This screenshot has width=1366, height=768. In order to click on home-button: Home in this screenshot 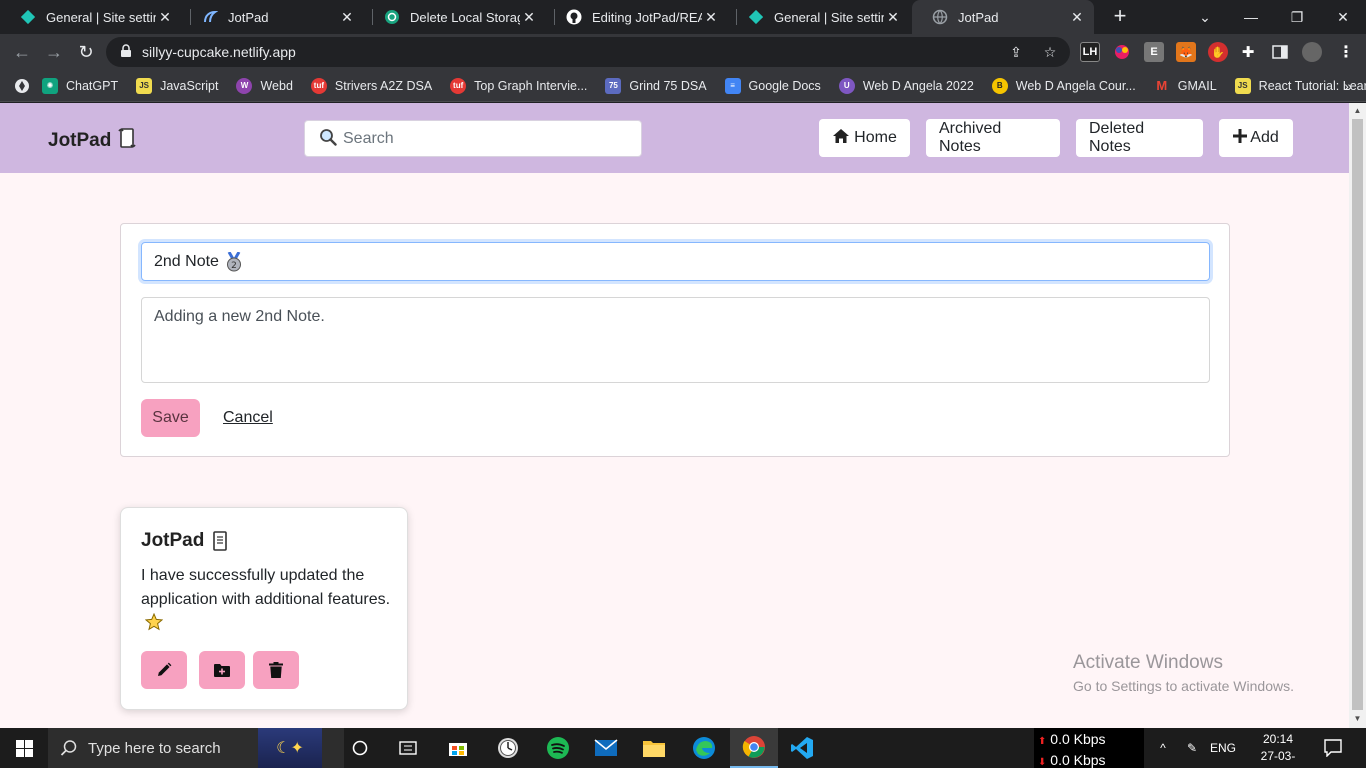, I will do `click(864, 138)`.